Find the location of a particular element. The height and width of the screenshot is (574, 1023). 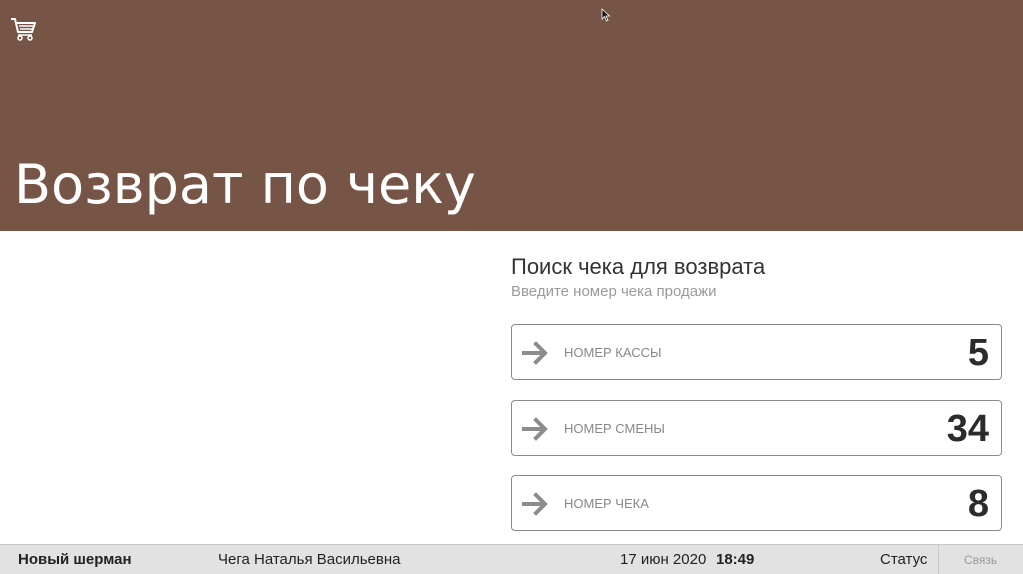

current-time: 18:49 is located at coordinates (735, 559).